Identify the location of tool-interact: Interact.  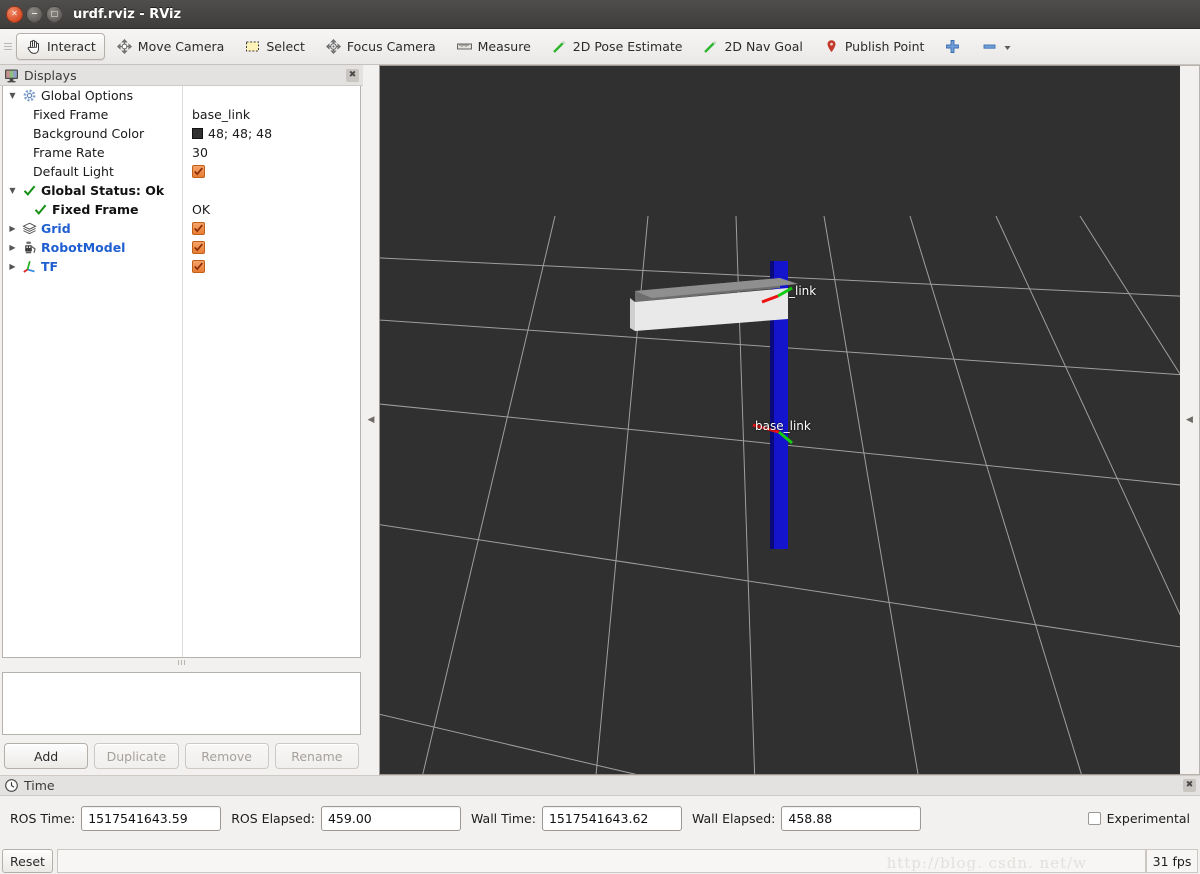
(60, 46).